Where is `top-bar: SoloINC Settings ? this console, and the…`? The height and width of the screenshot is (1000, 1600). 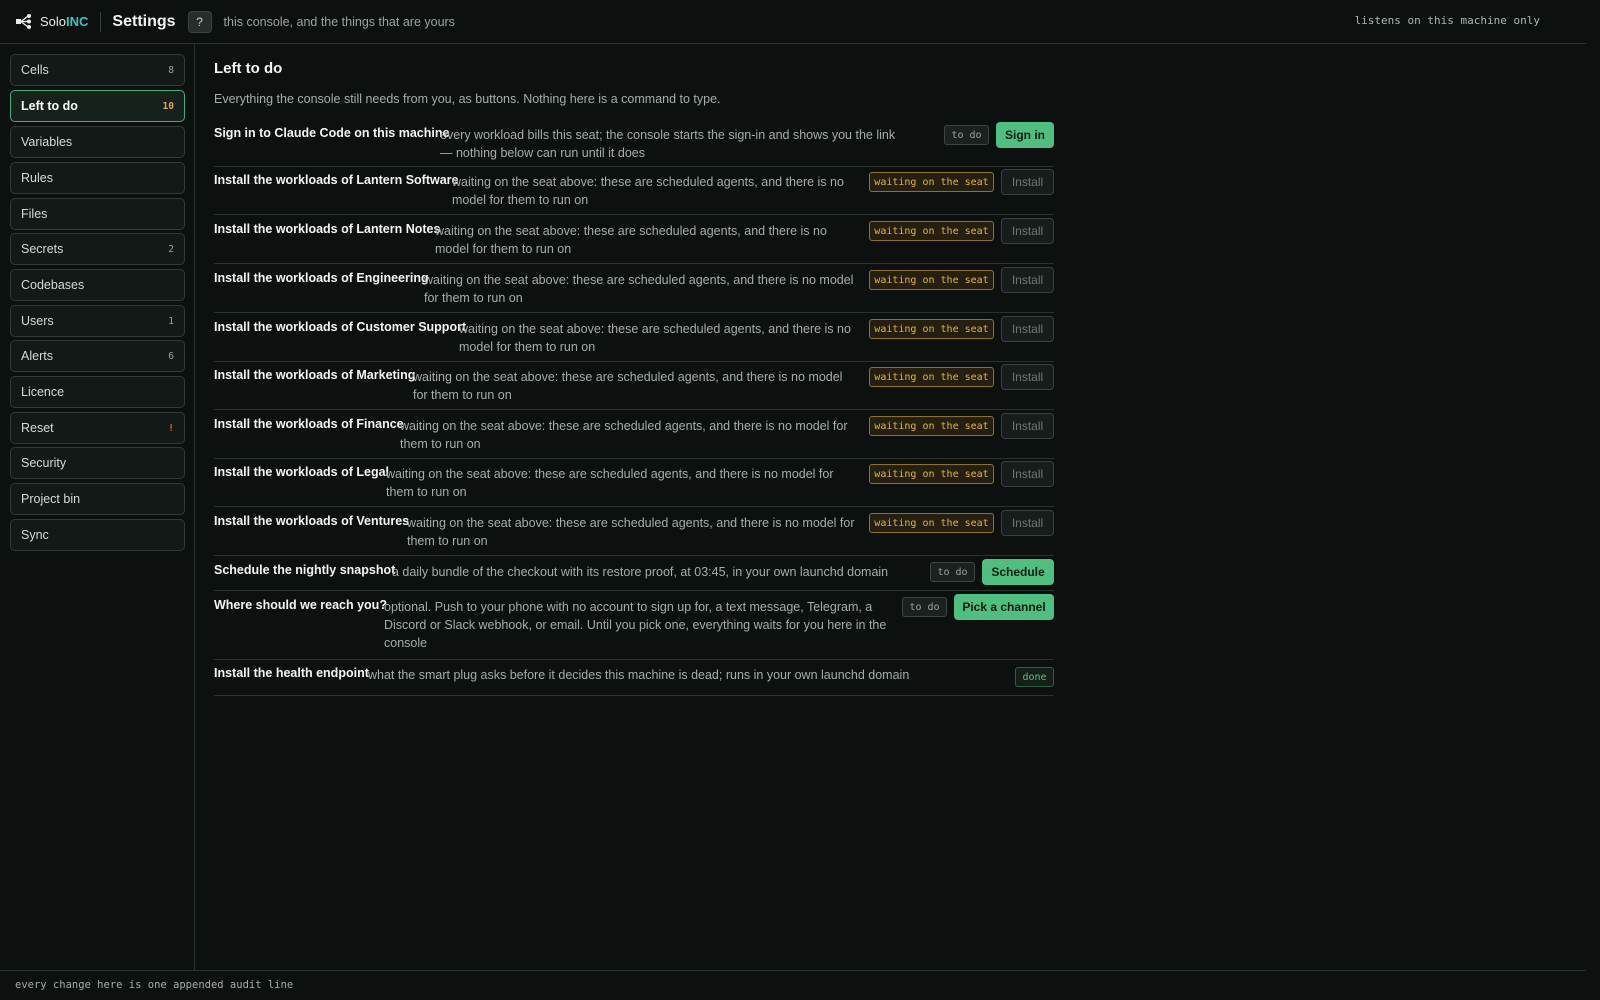 top-bar: SoloINC Settings ? this console, and the… is located at coordinates (793, 22).